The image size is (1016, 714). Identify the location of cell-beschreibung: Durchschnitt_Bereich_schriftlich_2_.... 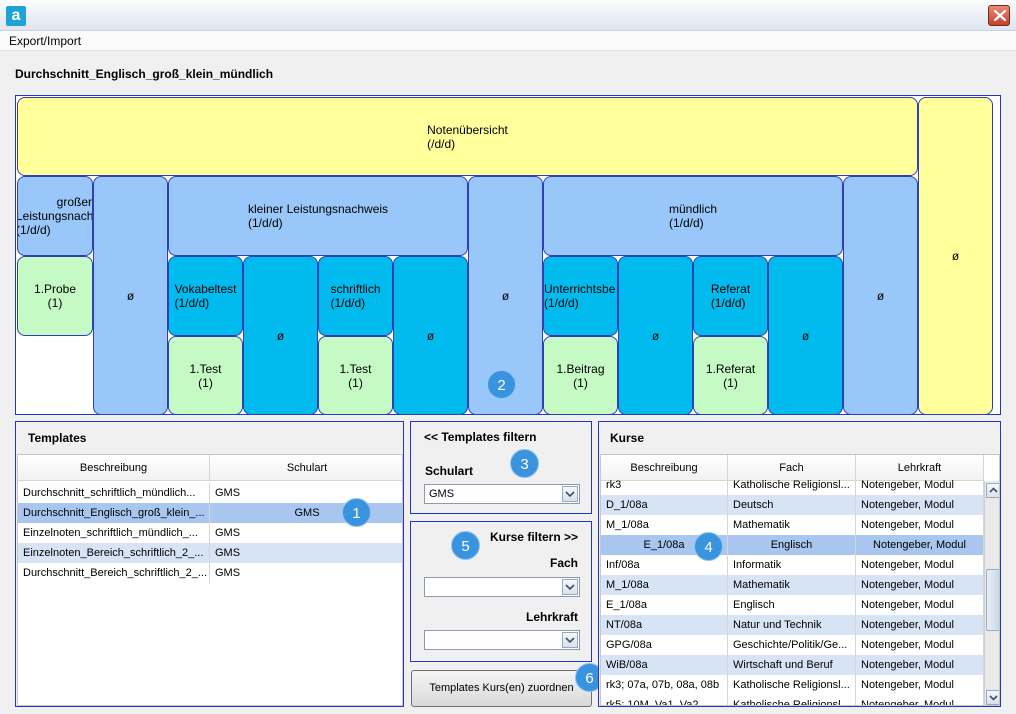
(114, 573).